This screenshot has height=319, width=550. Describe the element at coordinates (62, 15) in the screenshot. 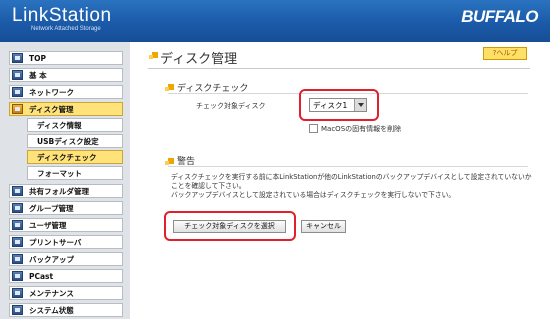

I see `linkstation-logo: LinkStation` at that location.